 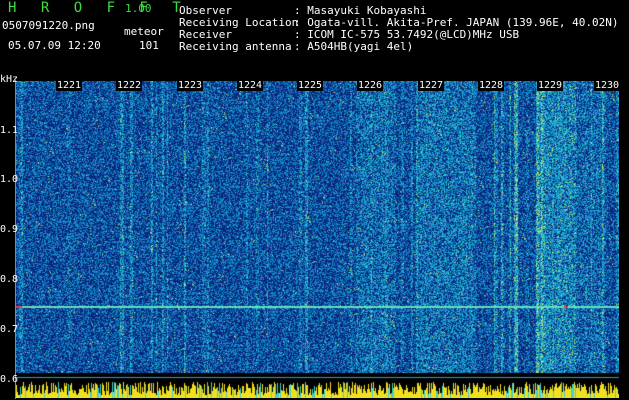 I want to click on mode-count: 101, so click(x=149, y=45).